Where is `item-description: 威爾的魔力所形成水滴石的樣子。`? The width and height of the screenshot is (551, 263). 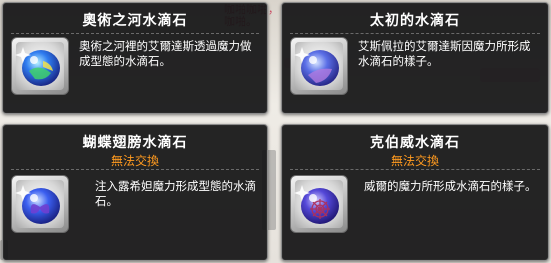
item-description: 威爾的魔力所形成水滴石的樣子。 is located at coordinates (450, 186).